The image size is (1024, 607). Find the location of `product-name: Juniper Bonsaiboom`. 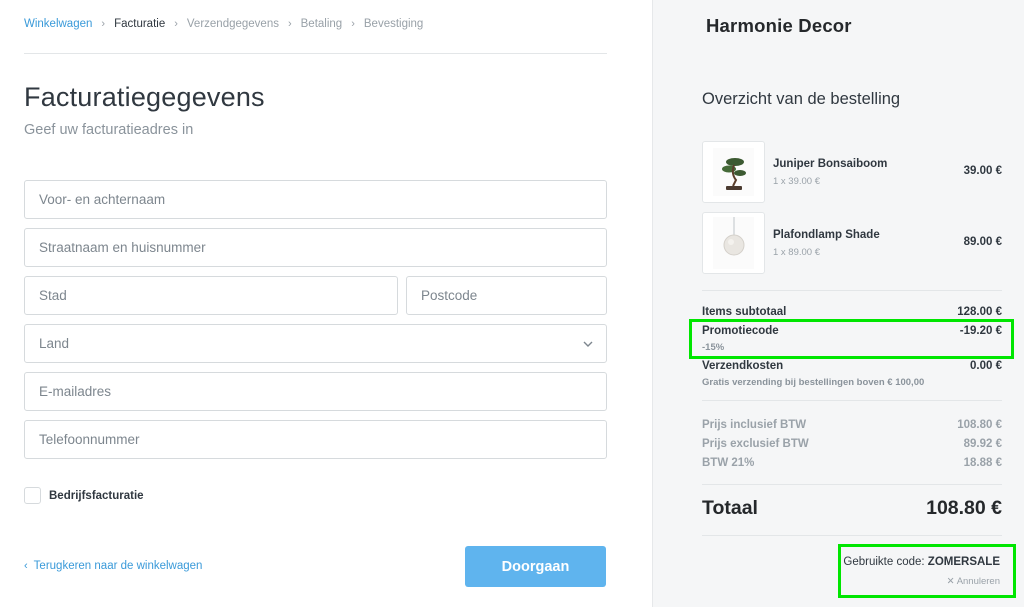

product-name: Juniper Bonsaiboom is located at coordinates (830, 164).